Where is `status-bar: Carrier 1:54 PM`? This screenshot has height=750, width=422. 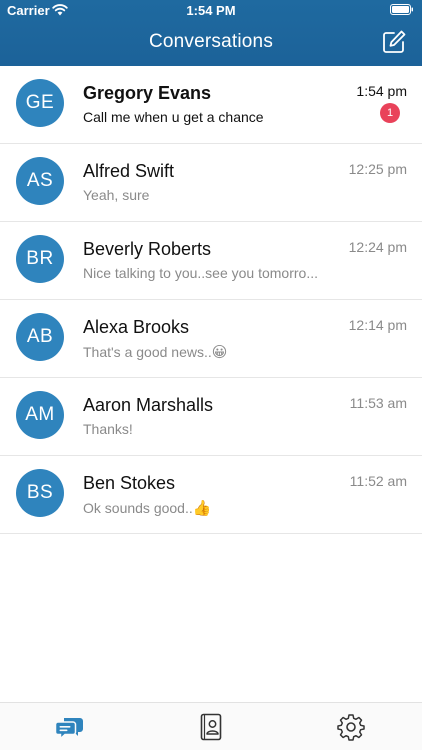
status-bar: Carrier 1:54 PM is located at coordinates (211, 11).